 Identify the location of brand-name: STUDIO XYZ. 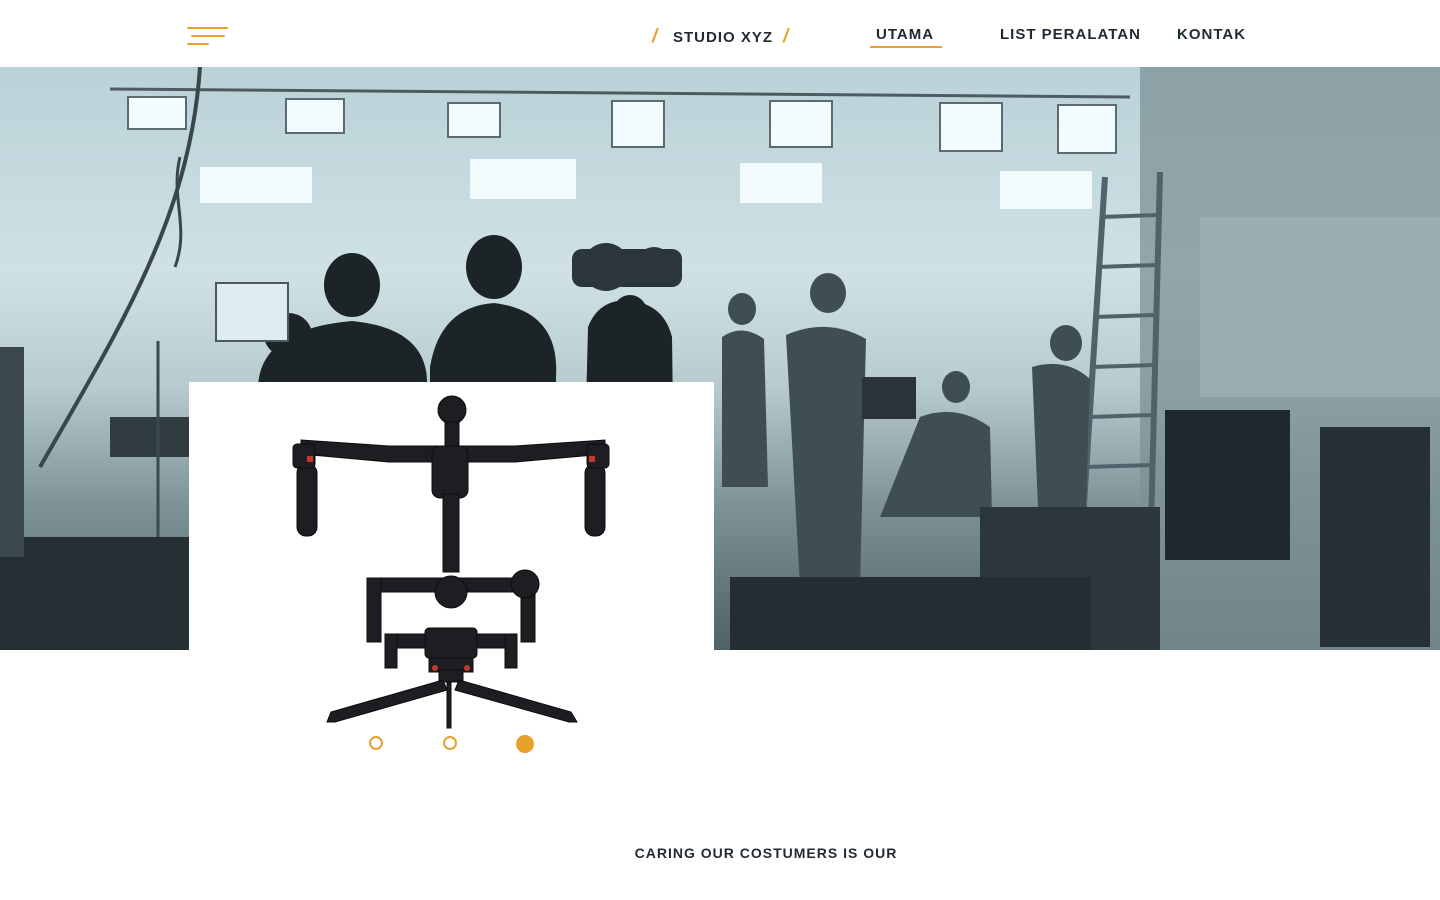
(723, 37).